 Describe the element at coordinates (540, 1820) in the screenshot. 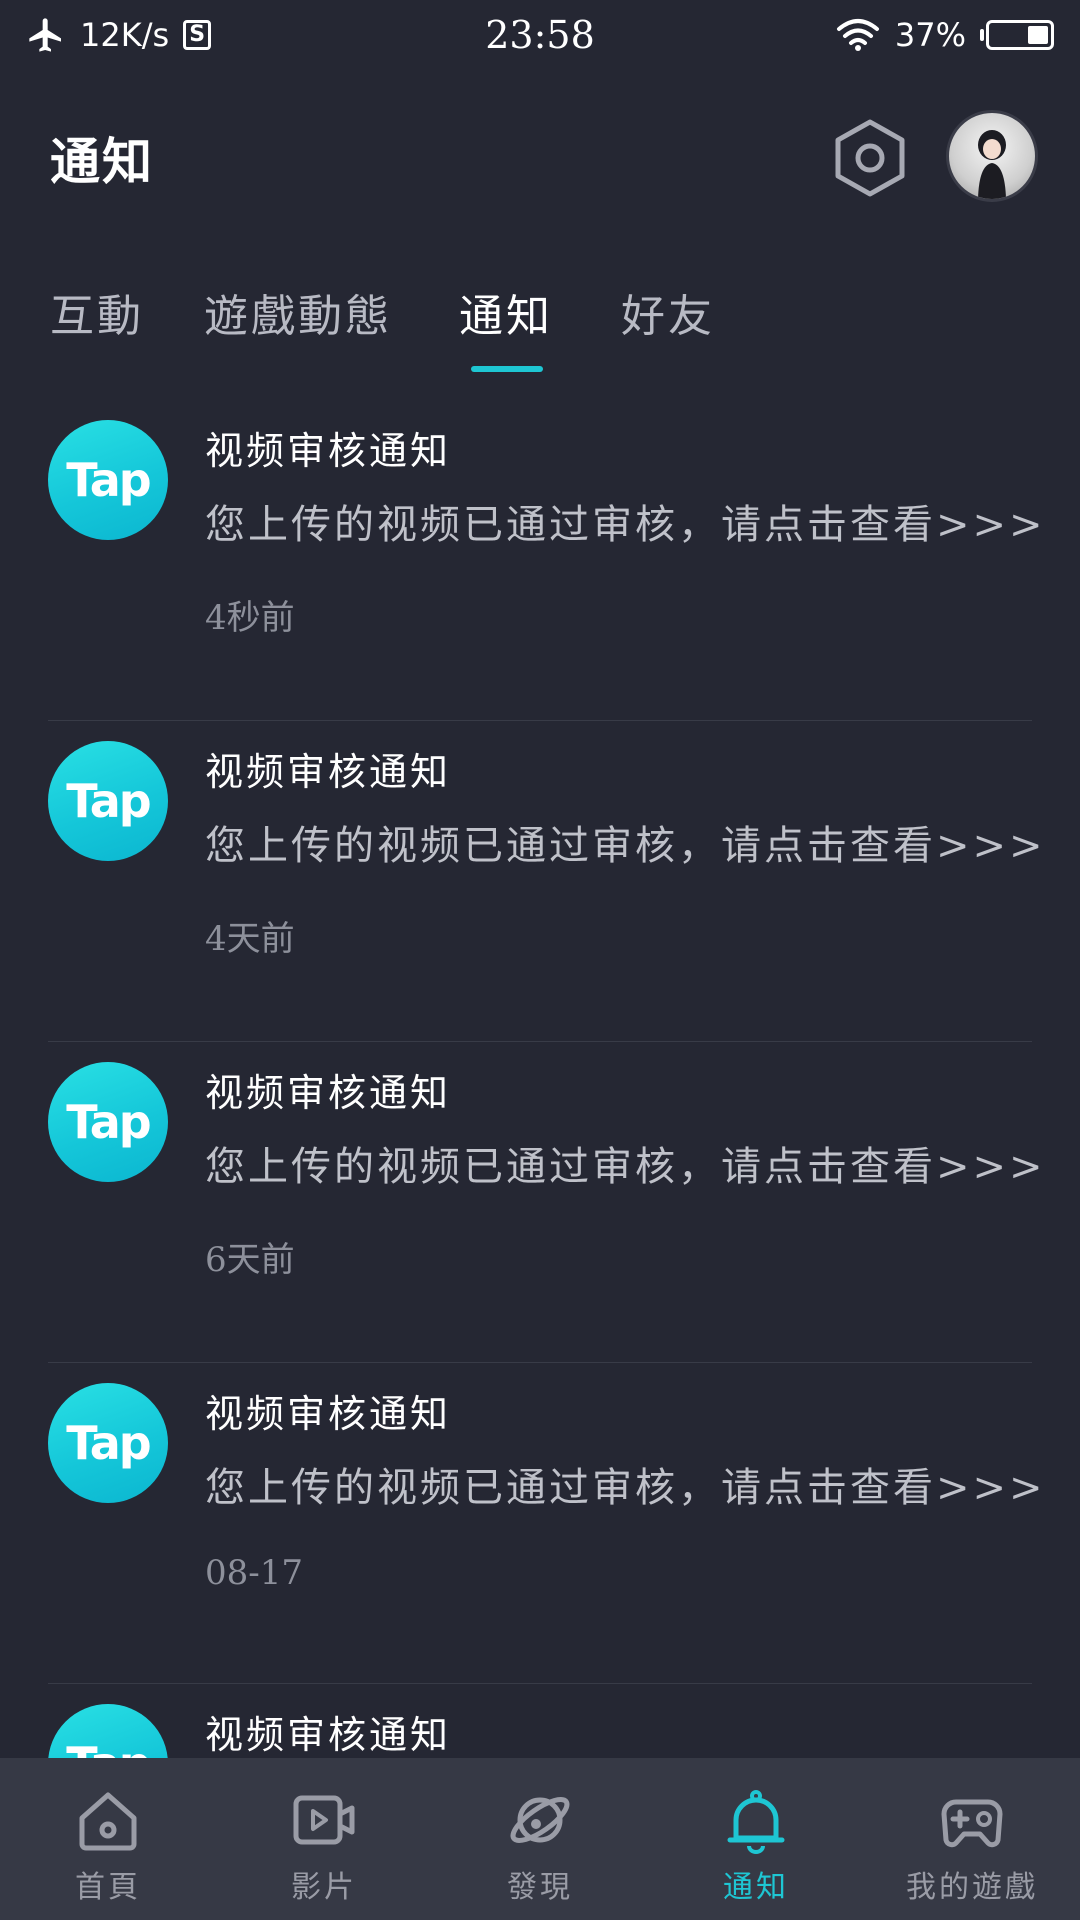

I see `planet-icon` at that location.